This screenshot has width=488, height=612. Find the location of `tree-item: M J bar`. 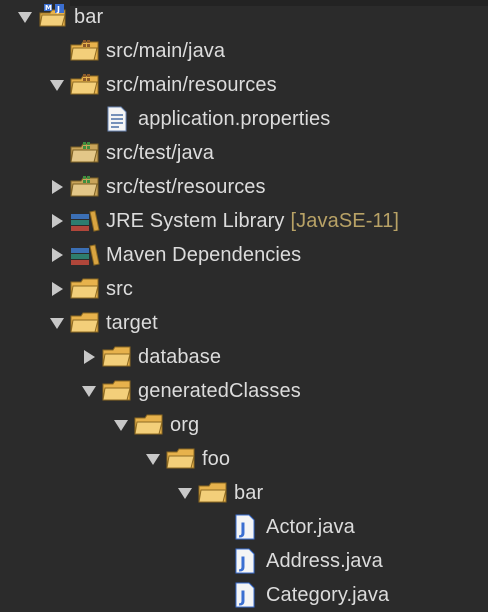

tree-item: M J bar is located at coordinates (244, 17).